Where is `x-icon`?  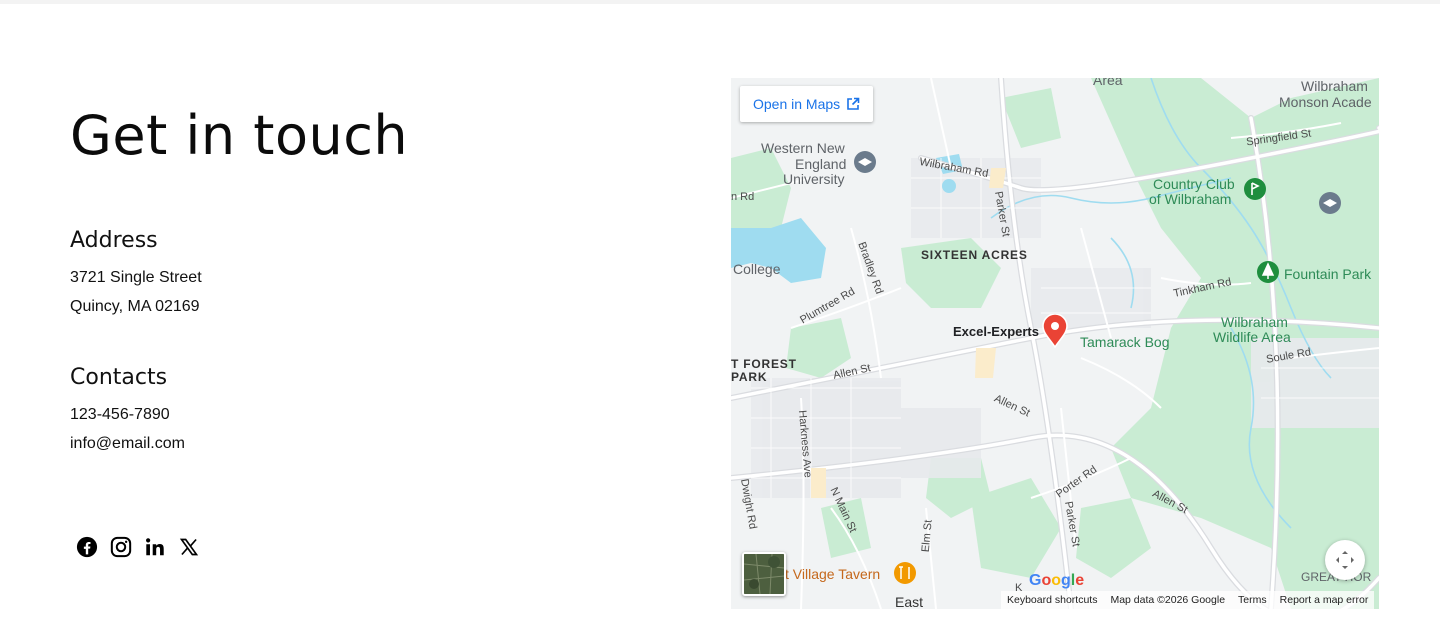 x-icon is located at coordinates (189, 547).